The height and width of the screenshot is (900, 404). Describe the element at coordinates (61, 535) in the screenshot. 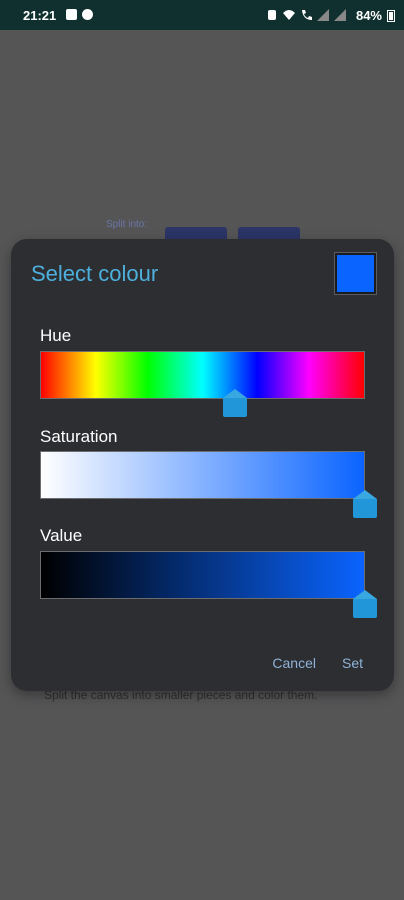

I see `value-label: Value` at that location.